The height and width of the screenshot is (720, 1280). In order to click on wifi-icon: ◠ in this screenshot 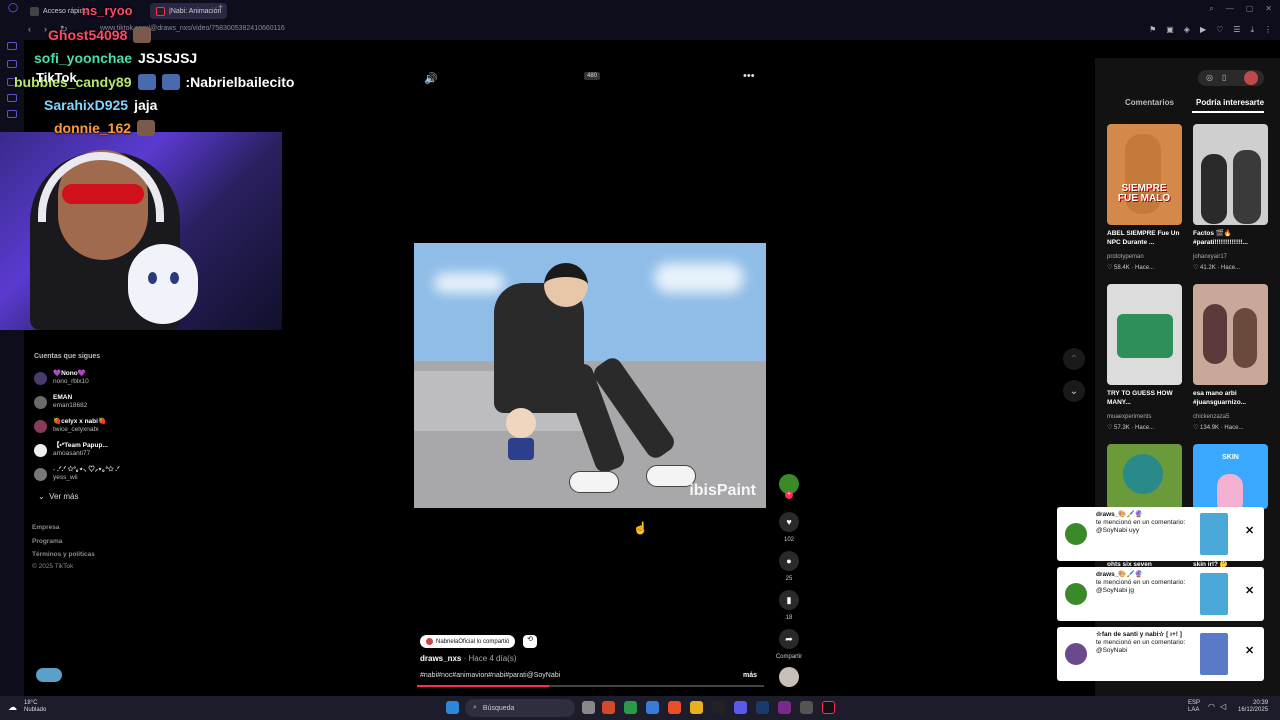, I will do `click(1211, 706)`.